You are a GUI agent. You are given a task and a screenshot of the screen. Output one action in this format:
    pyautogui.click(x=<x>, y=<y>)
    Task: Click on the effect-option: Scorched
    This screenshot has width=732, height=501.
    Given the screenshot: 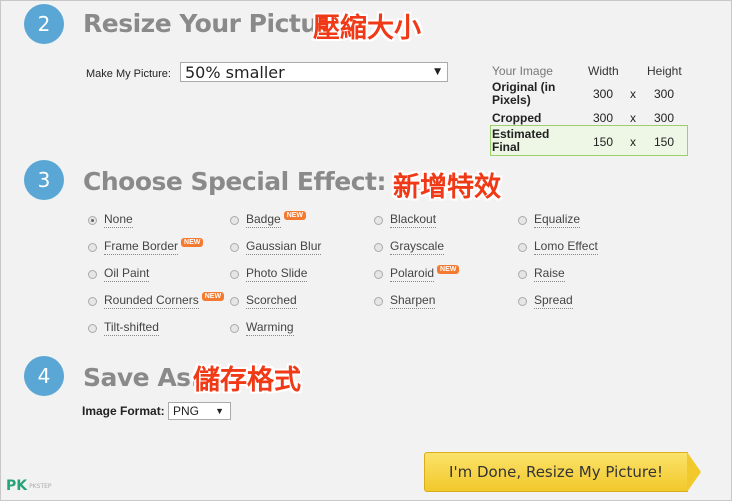 What is the action you would take?
    pyautogui.click(x=263, y=301)
    